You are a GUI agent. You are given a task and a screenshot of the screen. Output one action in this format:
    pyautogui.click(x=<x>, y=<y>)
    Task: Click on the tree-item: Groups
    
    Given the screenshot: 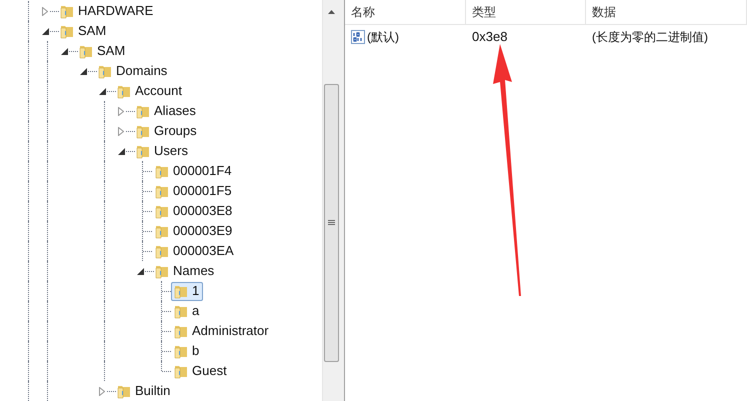 What is the action you would take?
    pyautogui.click(x=167, y=131)
    